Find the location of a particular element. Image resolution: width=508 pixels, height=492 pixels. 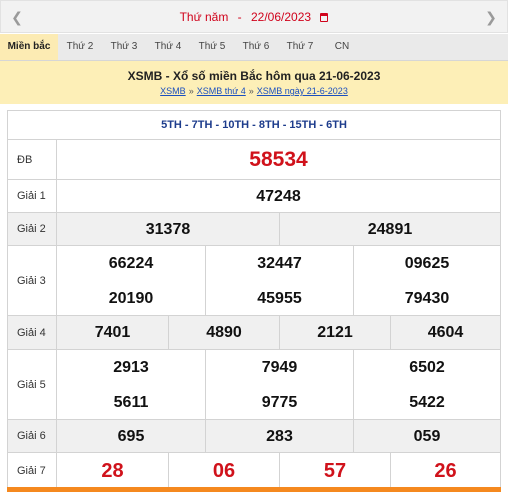

tab-mien-bac: Miền bắc is located at coordinates (29, 47).